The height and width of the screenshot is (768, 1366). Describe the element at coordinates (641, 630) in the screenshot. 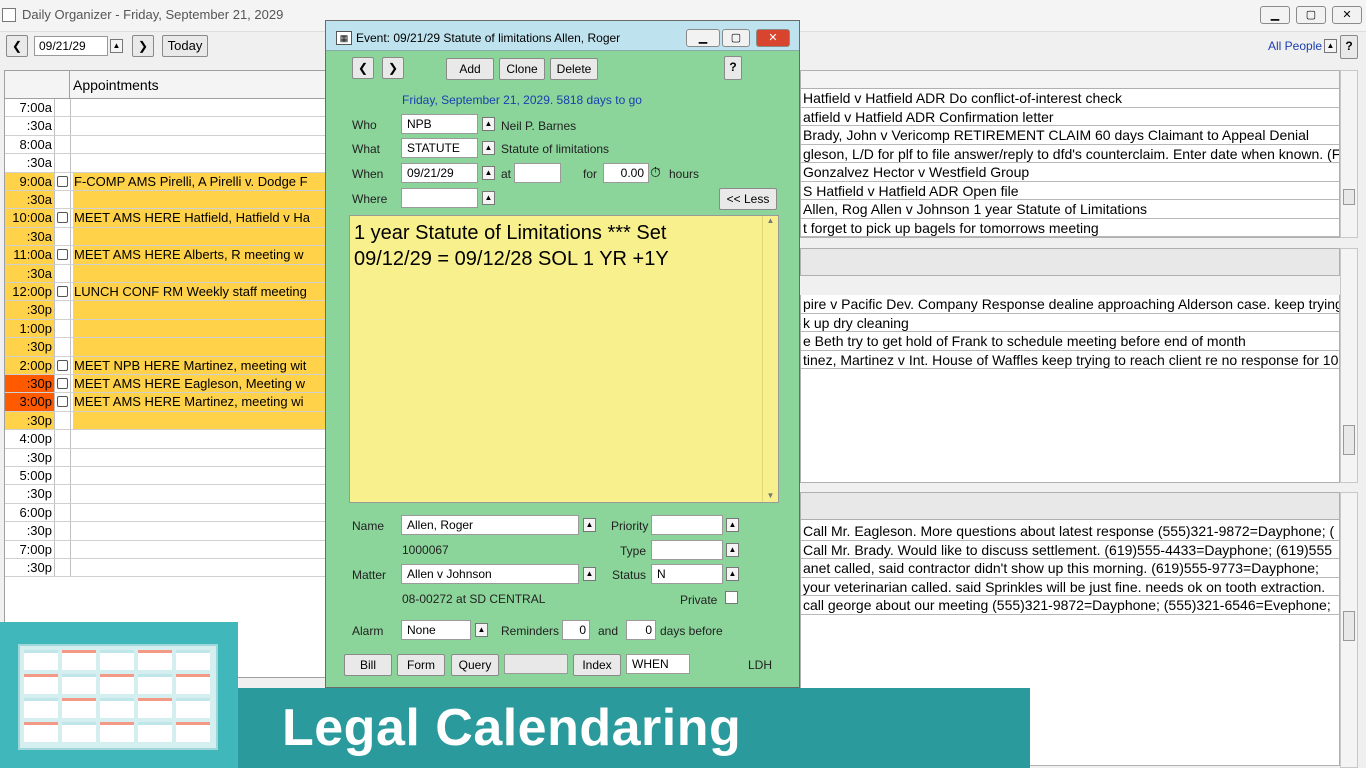

I see `days-field: 0` at that location.